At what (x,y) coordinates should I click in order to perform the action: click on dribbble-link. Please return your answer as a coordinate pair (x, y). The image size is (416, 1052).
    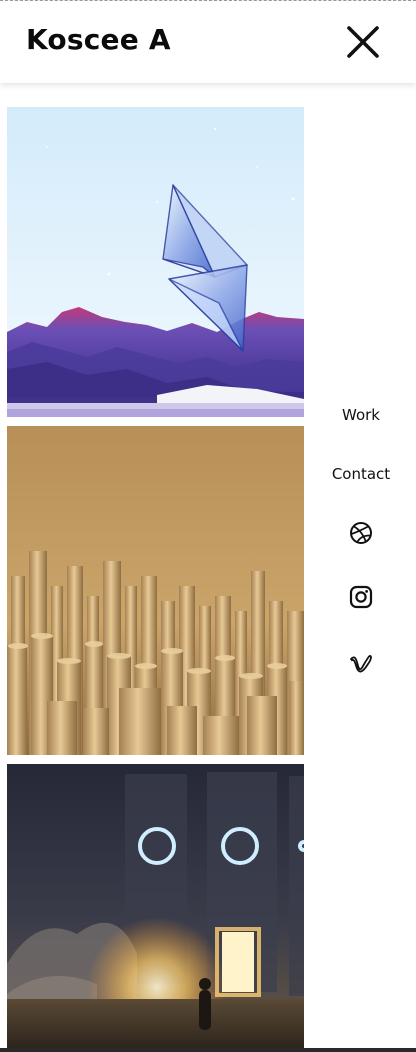
    Looking at the image, I should click on (361, 533).